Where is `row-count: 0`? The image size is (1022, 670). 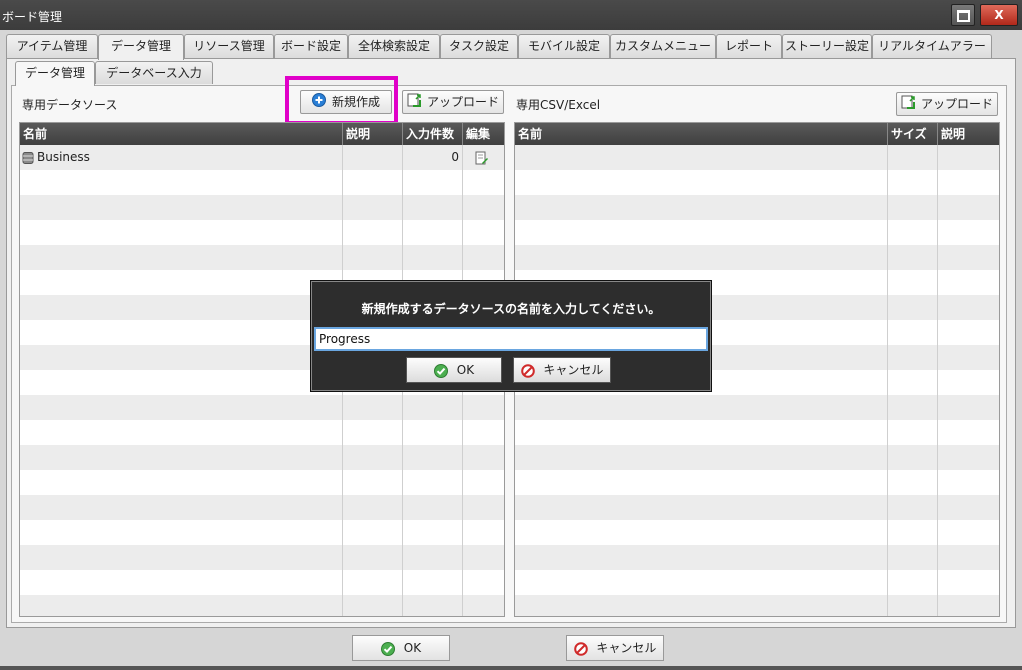
row-count: 0 is located at coordinates (455, 157).